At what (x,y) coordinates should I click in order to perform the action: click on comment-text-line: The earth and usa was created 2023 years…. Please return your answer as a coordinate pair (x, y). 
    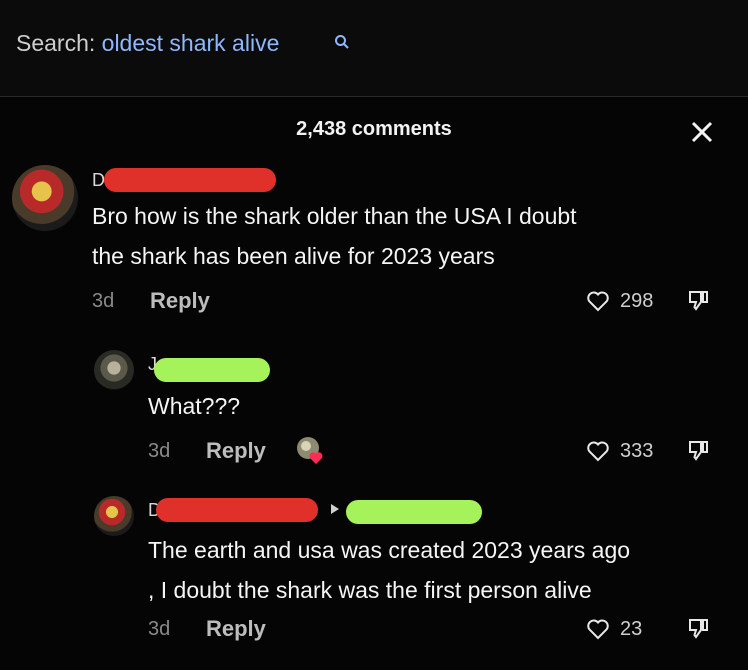
    Looking at the image, I should click on (389, 550).